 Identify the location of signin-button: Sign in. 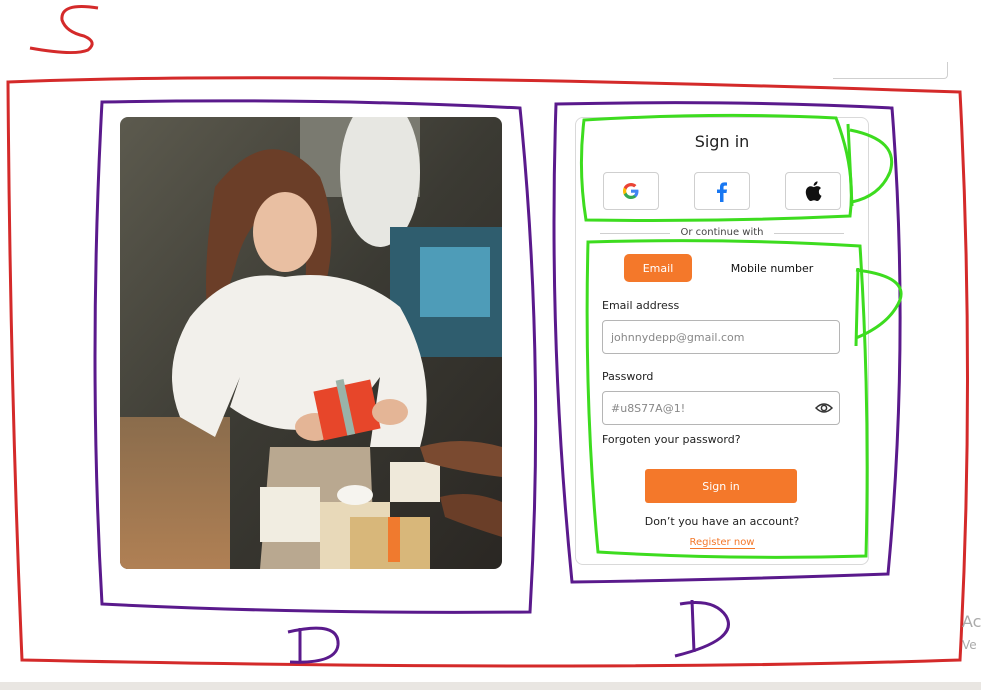
(721, 486).